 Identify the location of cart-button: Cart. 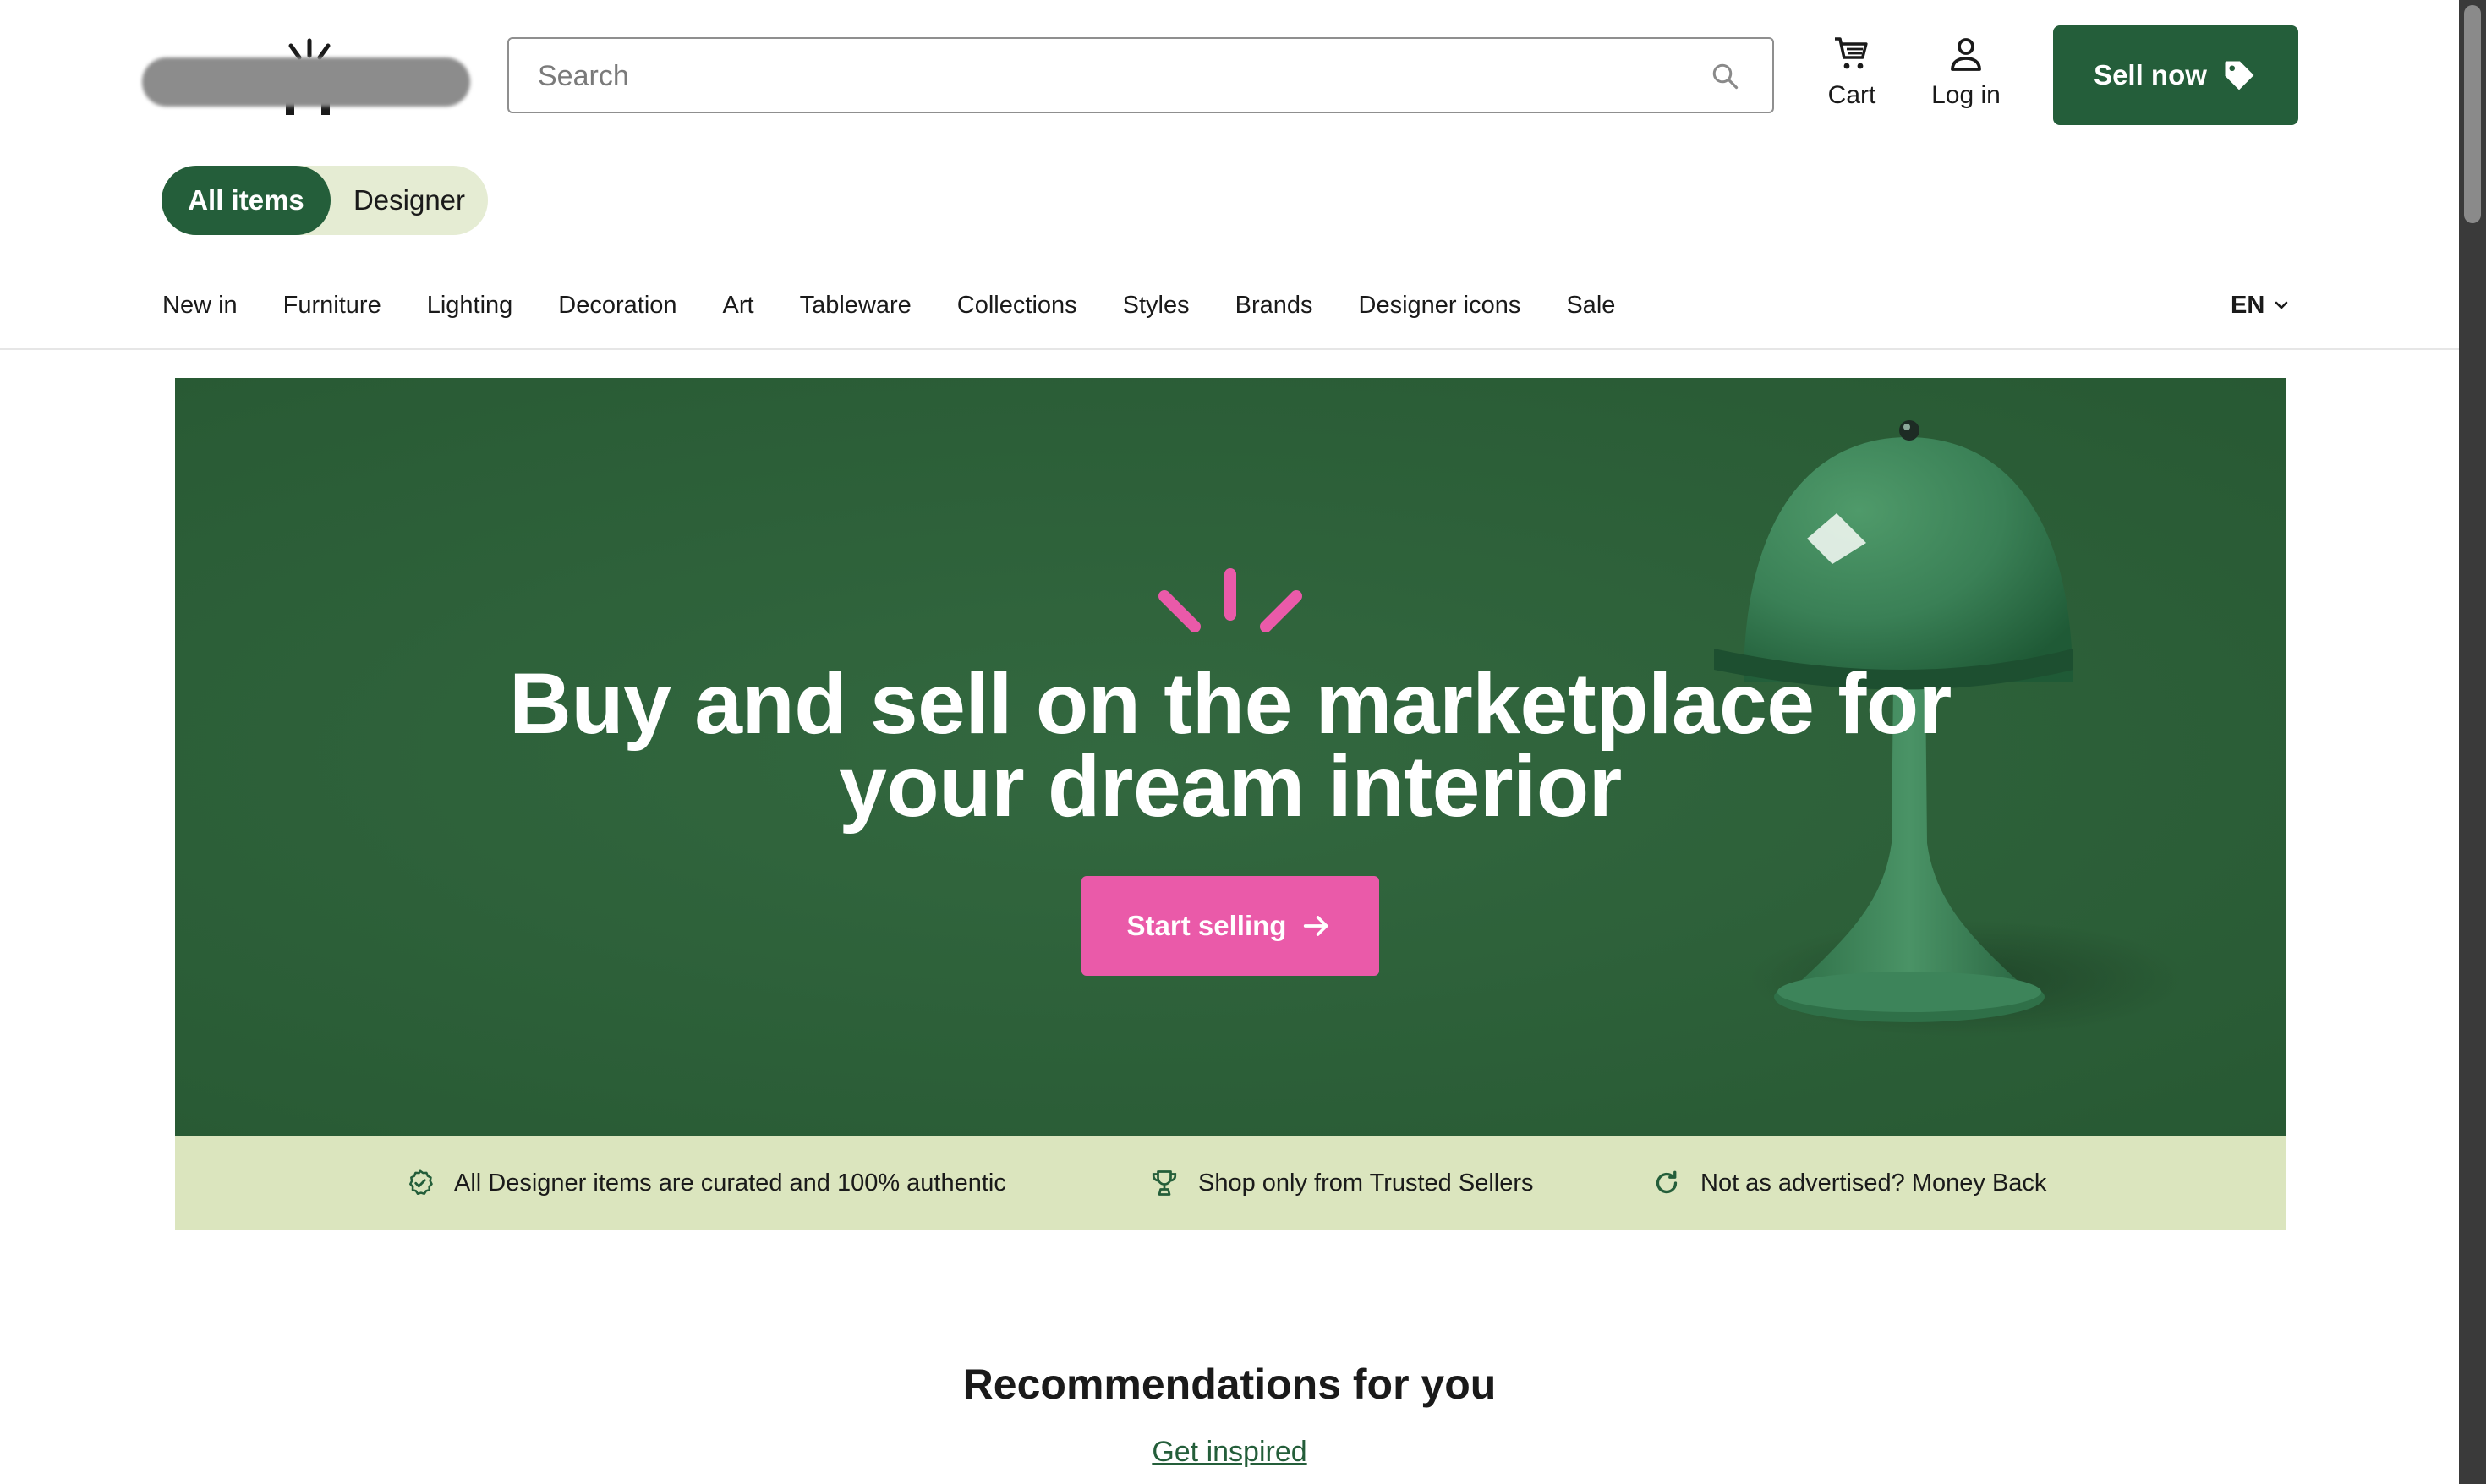
(1852, 76).